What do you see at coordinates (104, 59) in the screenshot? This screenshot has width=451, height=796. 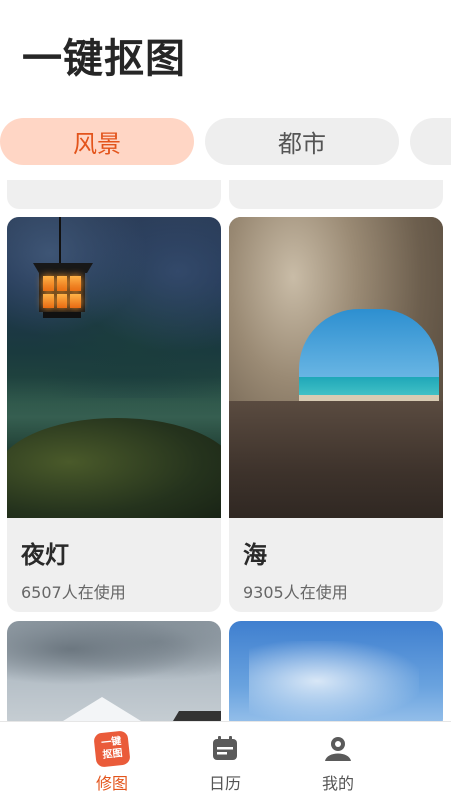 I see `page-title: 一键抠图` at bounding box center [104, 59].